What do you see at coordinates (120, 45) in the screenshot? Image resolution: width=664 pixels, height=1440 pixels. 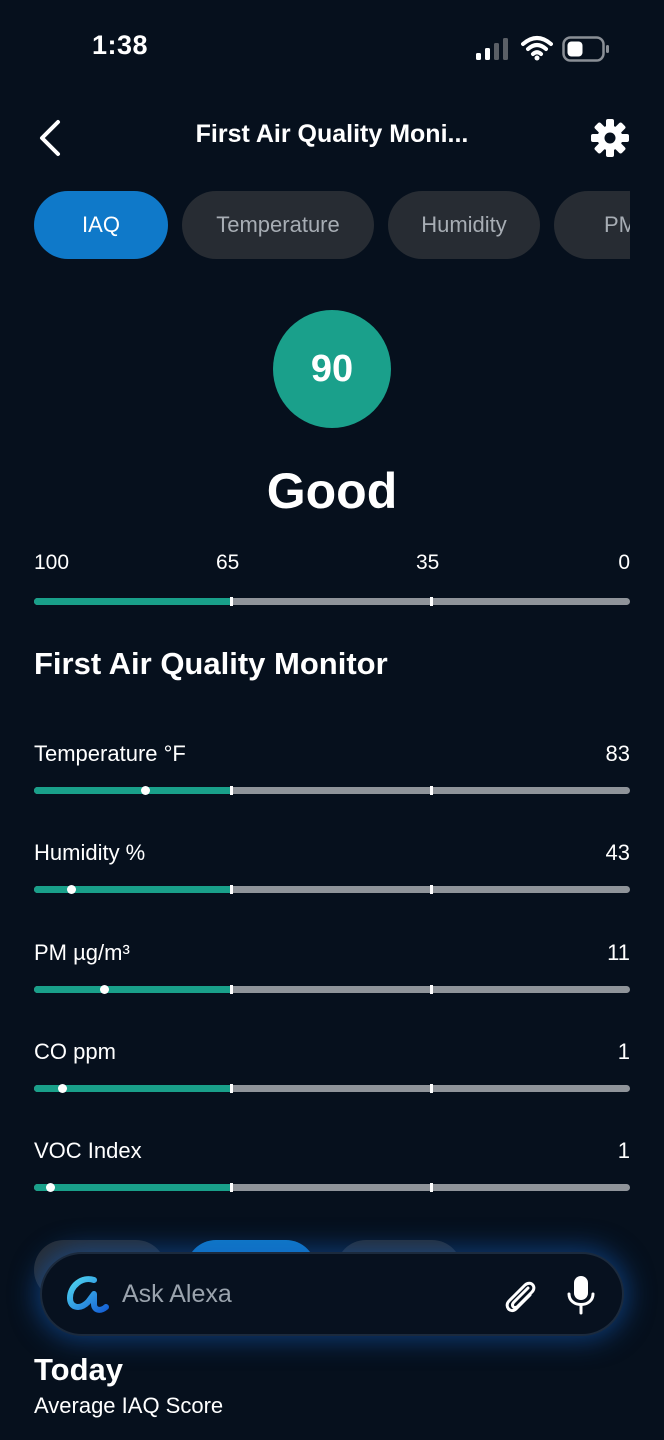 I see `status-time: 1:38` at bounding box center [120, 45].